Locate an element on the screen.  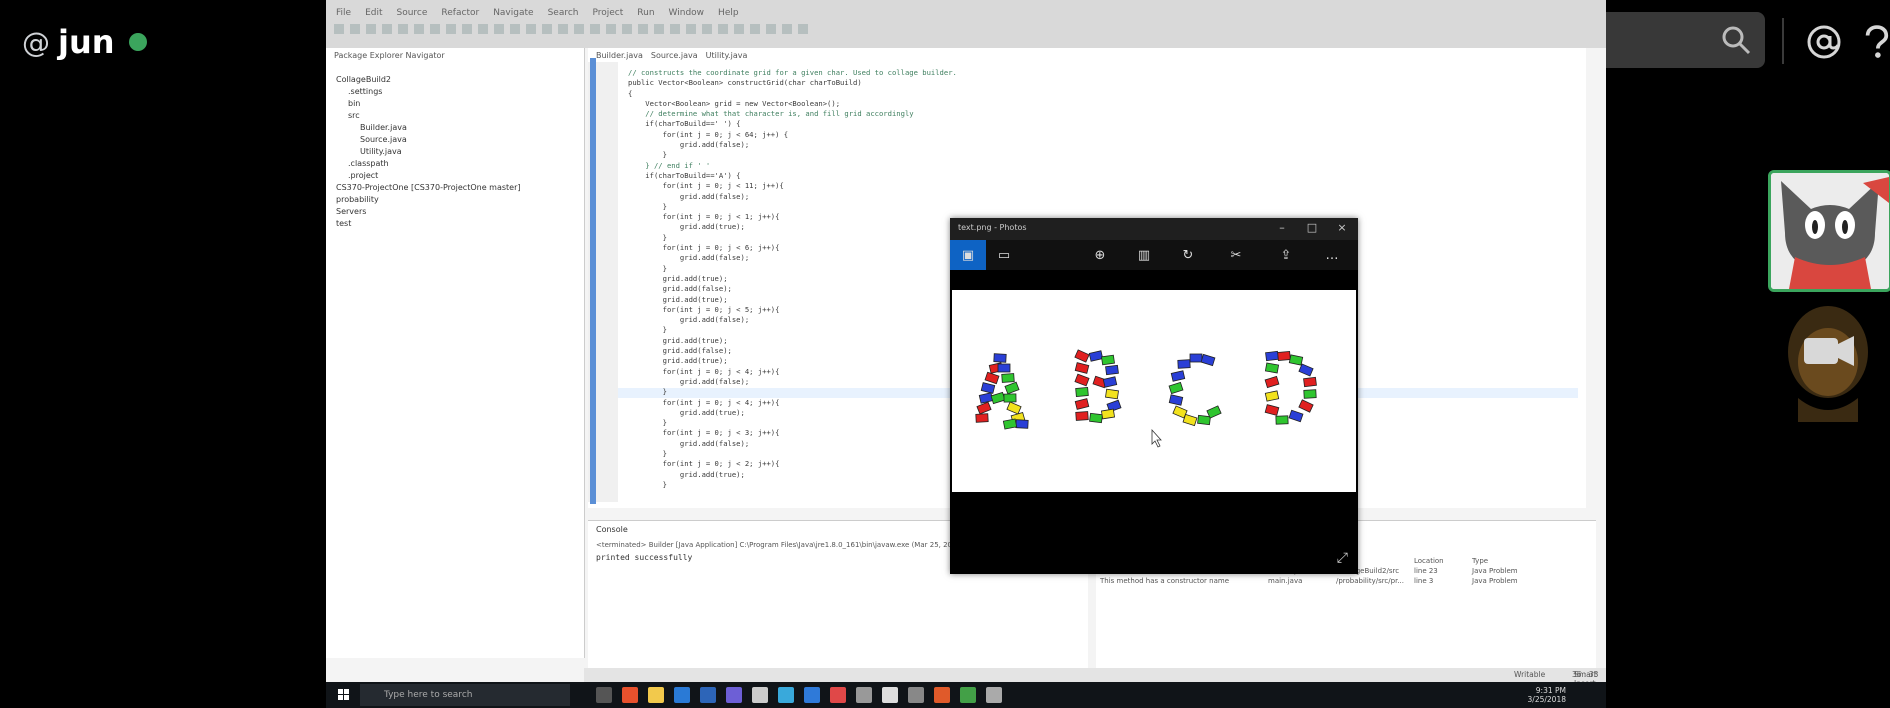
code-line: for(int j = 0; j < 4; j++){ is located at coordinates (704, 402).